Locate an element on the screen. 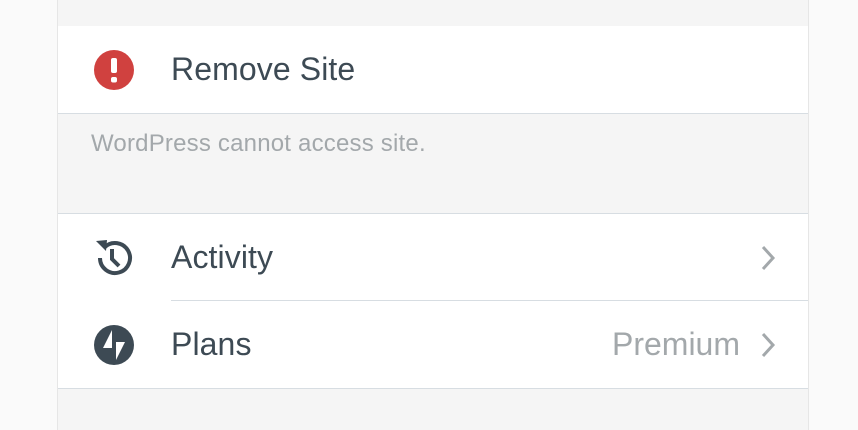 The width and height of the screenshot is (858, 430). history-icon is located at coordinates (114, 258).